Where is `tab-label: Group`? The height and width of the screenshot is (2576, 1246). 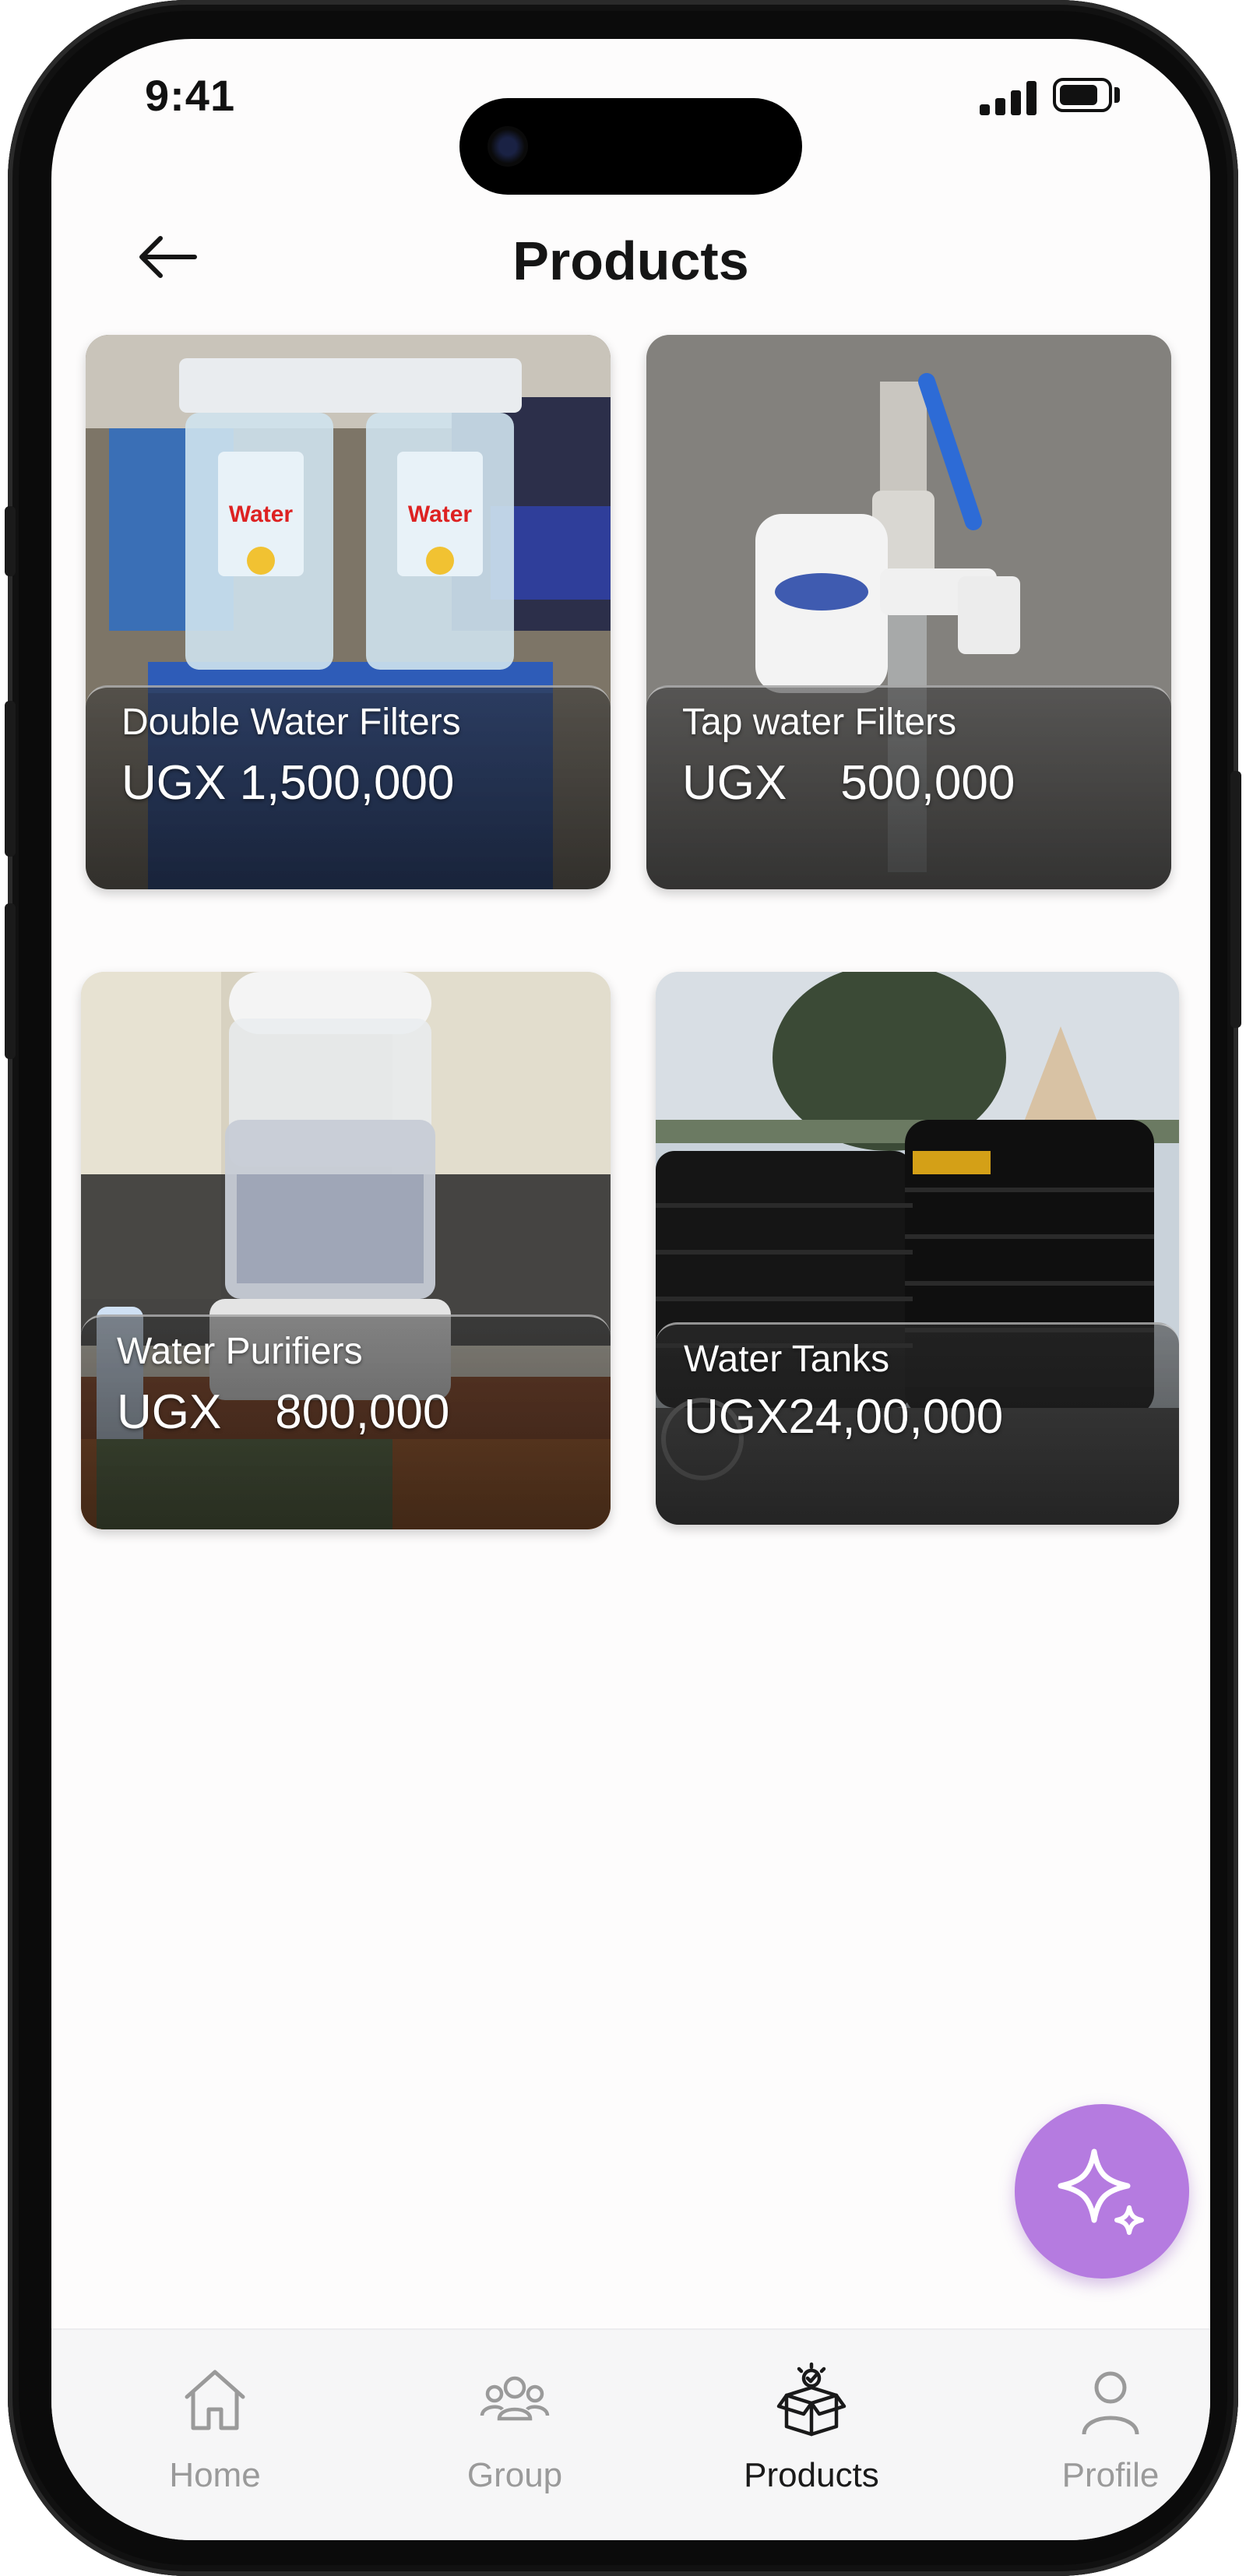
tab-label: Group is located at coordinates (514, 2475).